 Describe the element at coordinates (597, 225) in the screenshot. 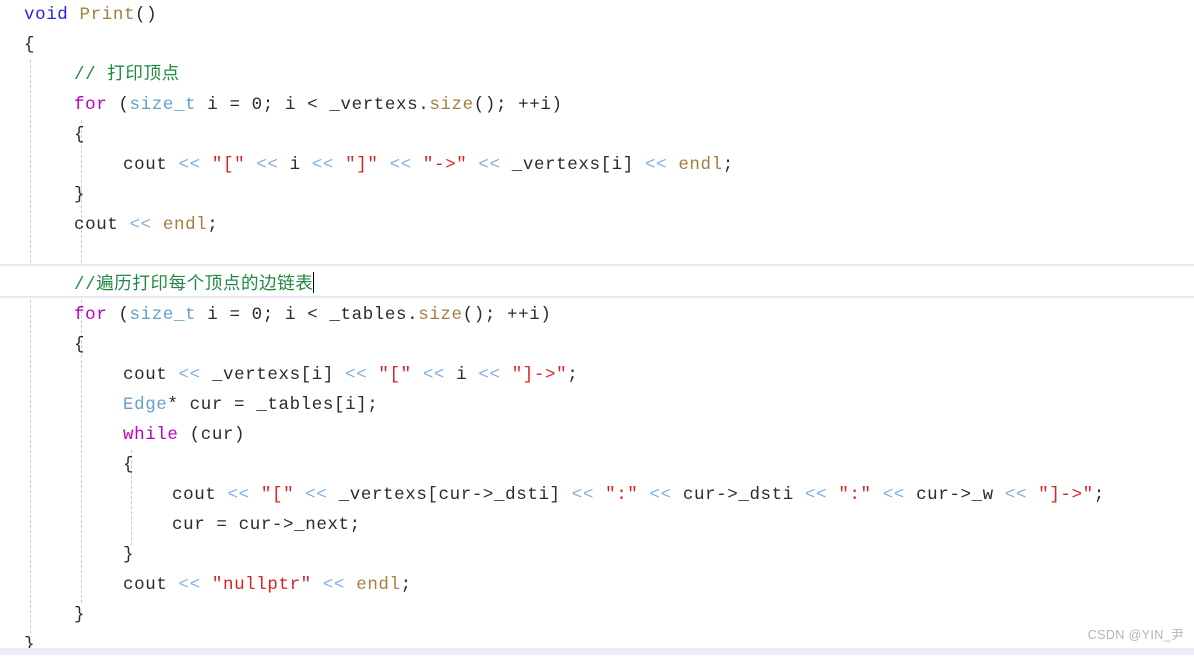

I see `code-line-8: cout << endl;` at that location.